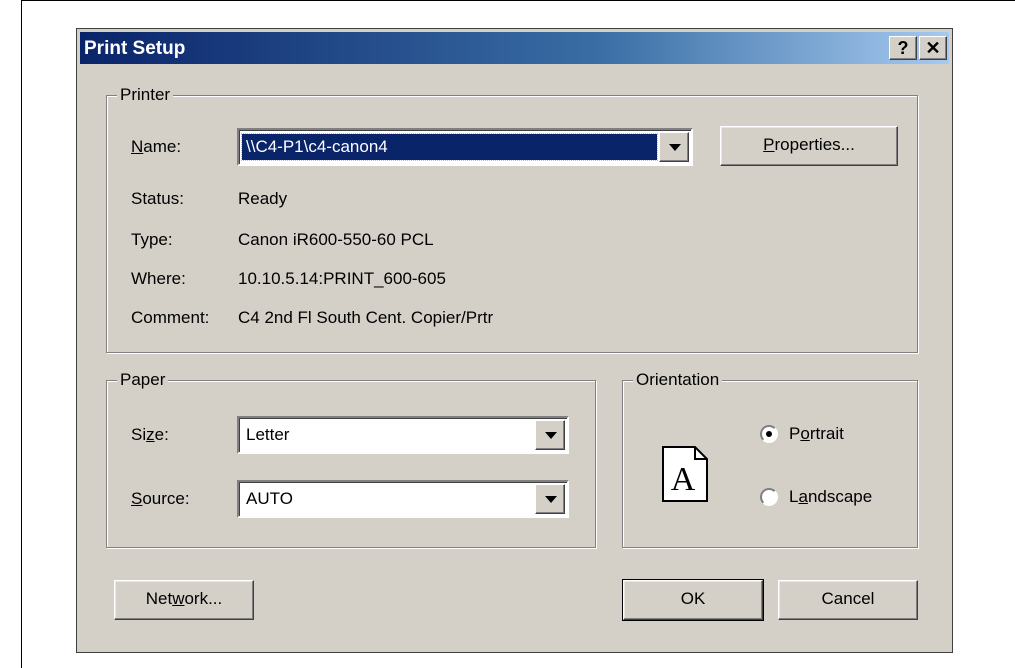 The height and width of the screenshot is (668, 1015). What do you see at coordinates (143, 380) in the screenshot?
I see `paper-group-label: Paper` at bounding box center [143, 380].